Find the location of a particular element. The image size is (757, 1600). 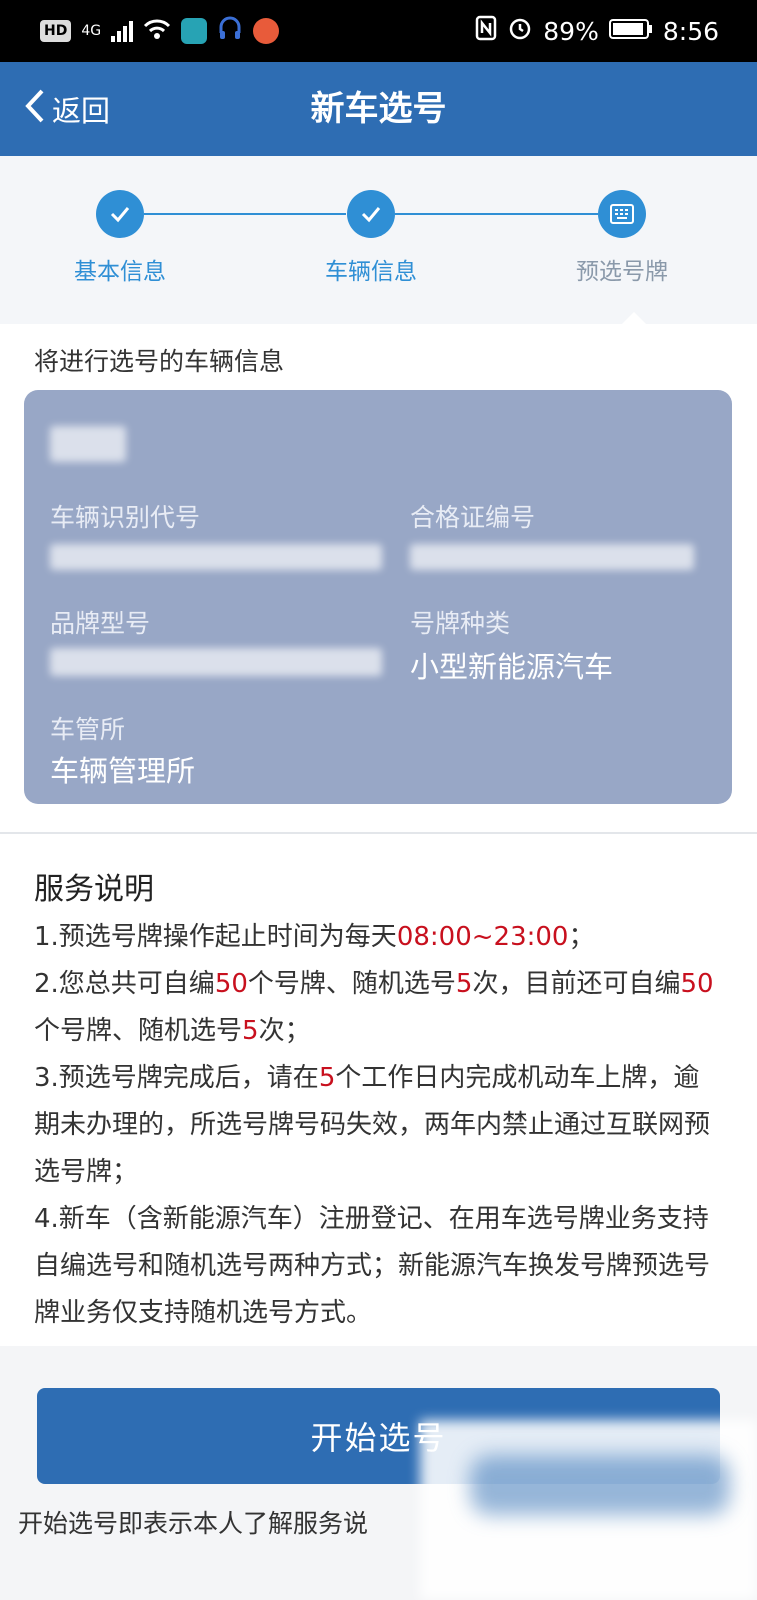

chevron-left-icon is located at coordinates (35, 109).